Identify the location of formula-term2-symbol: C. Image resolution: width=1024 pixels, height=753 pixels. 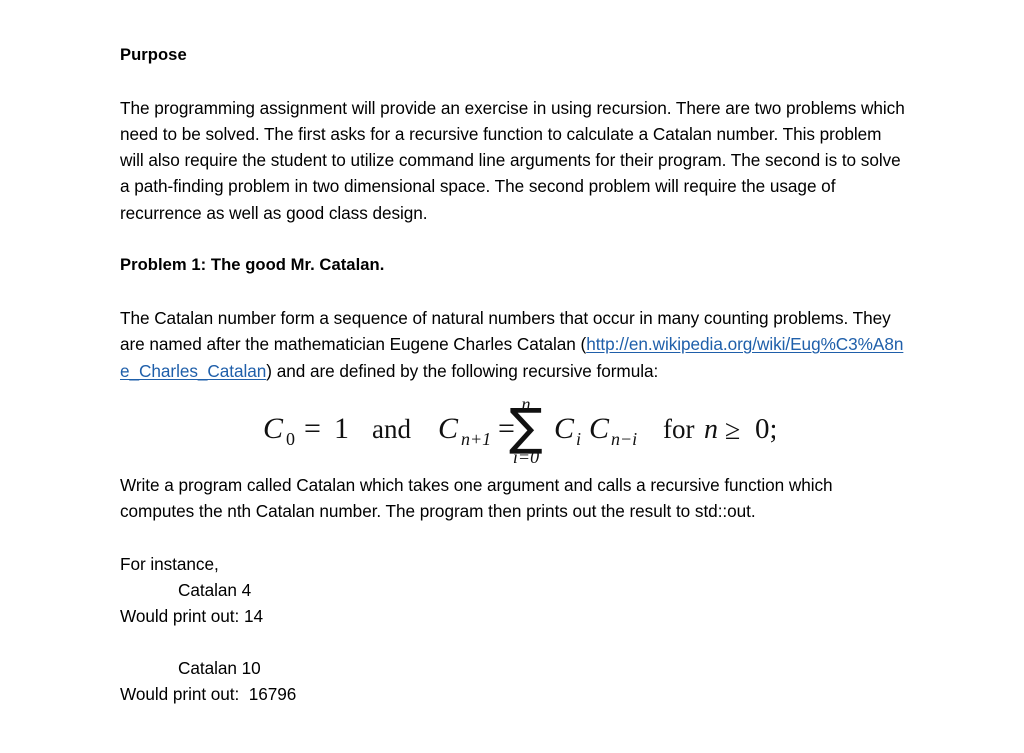
(599, 428).